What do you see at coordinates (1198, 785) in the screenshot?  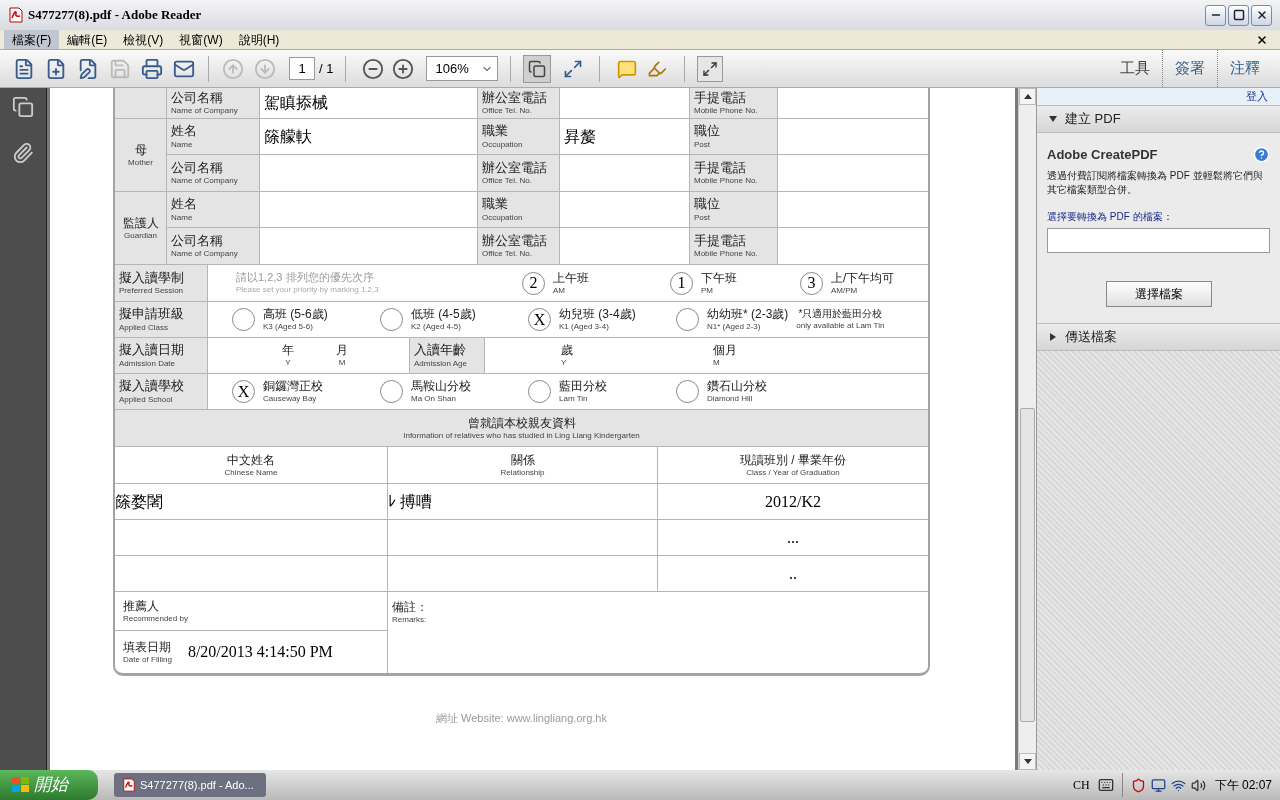 I see `speaker-icon` at bounding box center [1198, 785].